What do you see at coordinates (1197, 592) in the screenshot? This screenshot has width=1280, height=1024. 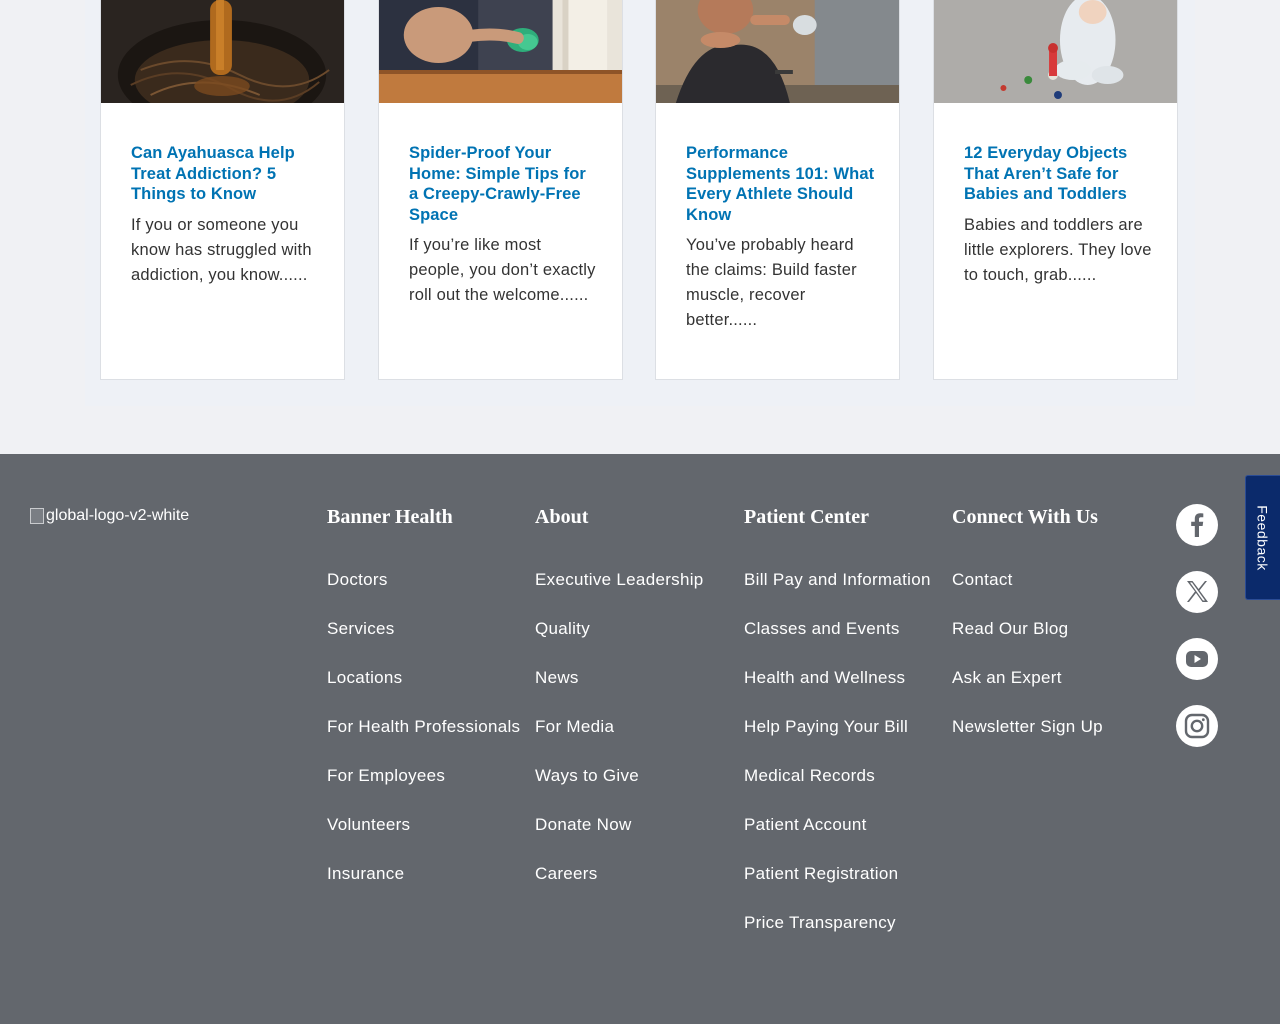 I see `x-icon` at bounding box center [1197, 592].